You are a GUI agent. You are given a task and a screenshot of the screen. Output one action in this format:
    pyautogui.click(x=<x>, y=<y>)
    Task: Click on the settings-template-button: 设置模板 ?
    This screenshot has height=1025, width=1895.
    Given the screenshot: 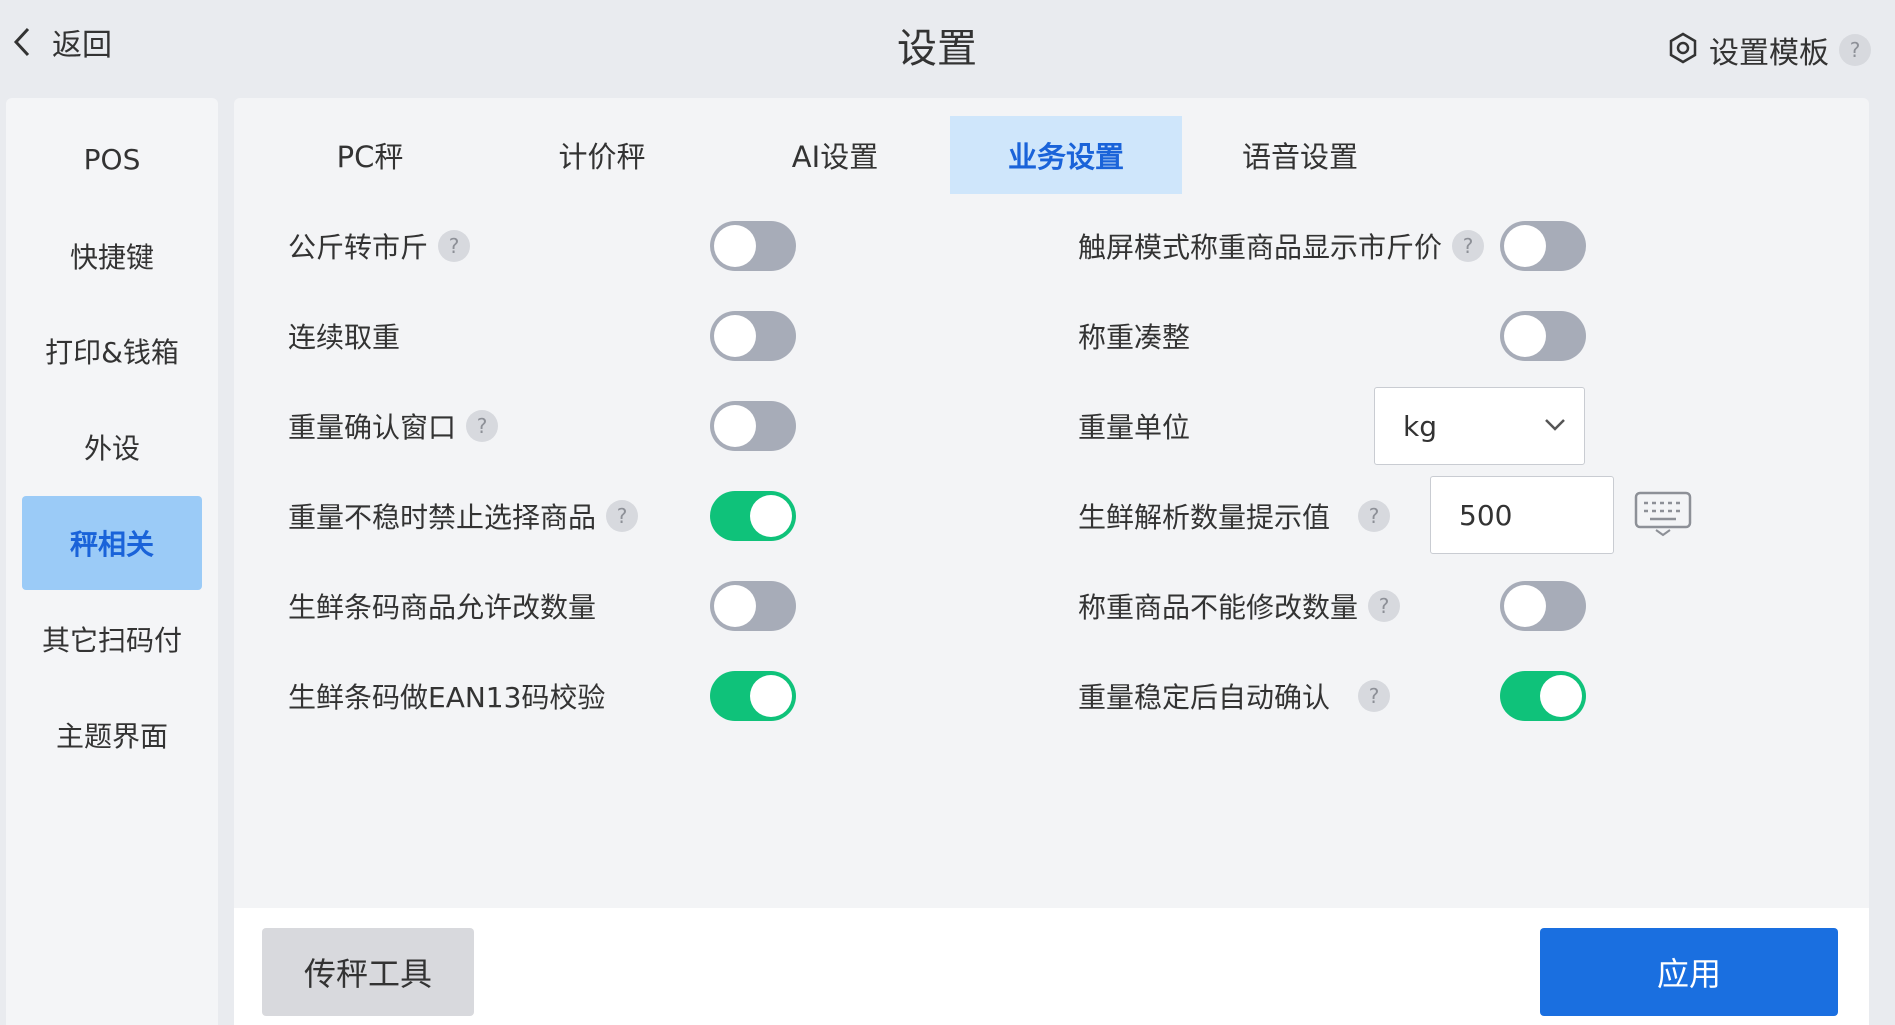 What is the action you would take?
    pyautogui.click(x=1769, y=50)
    